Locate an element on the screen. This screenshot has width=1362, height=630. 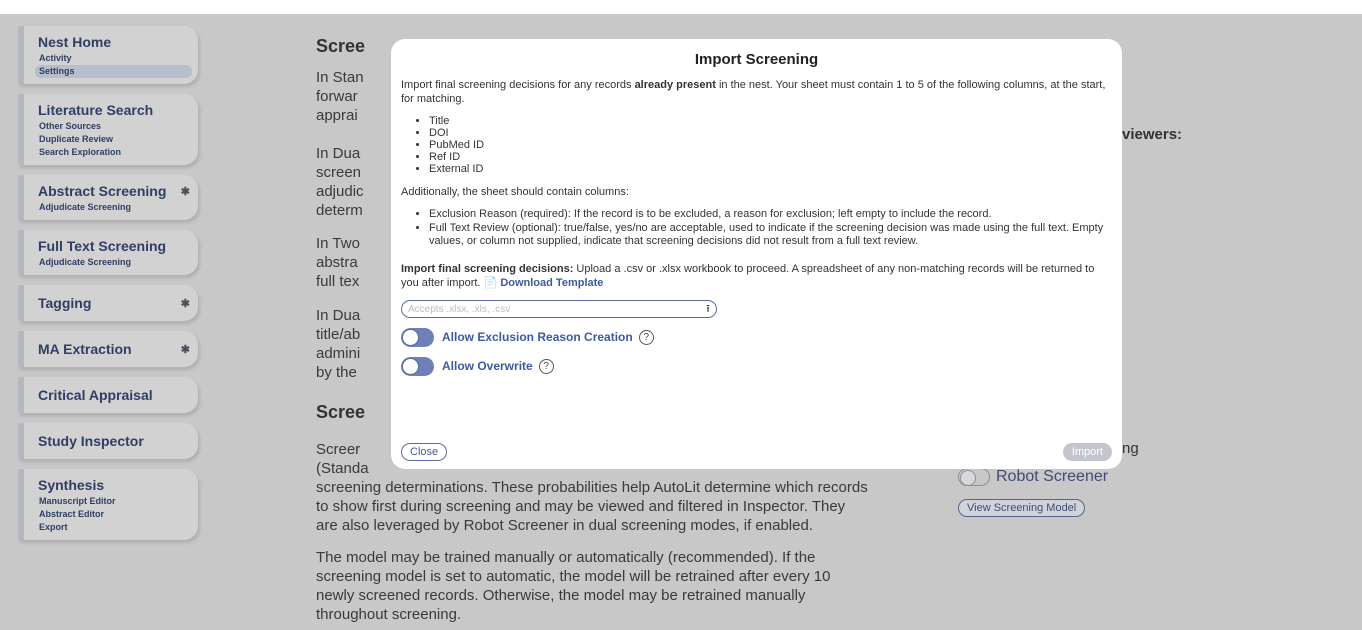
sidebar-group-tagging: Tagging ✱ is located at coordinates (108, 303).